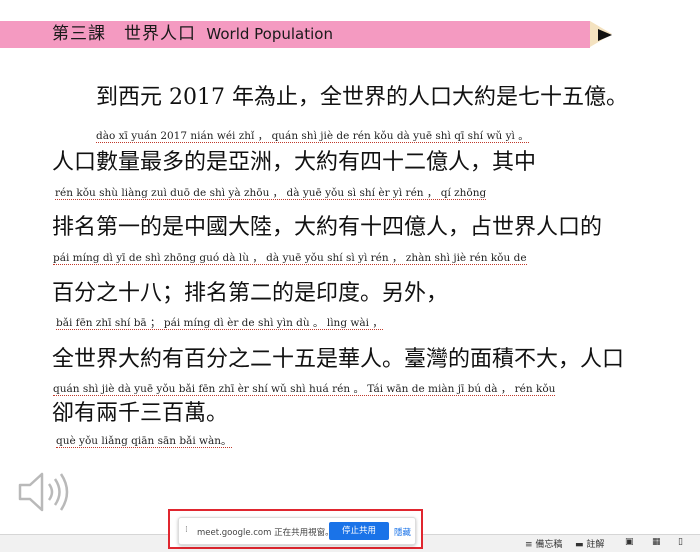 The image size is (700, 552). What do you see at coordinates (186, 530) in the screenshot?
I see `drag-handle-icon: ⁞` at bounding box center [186, 530].